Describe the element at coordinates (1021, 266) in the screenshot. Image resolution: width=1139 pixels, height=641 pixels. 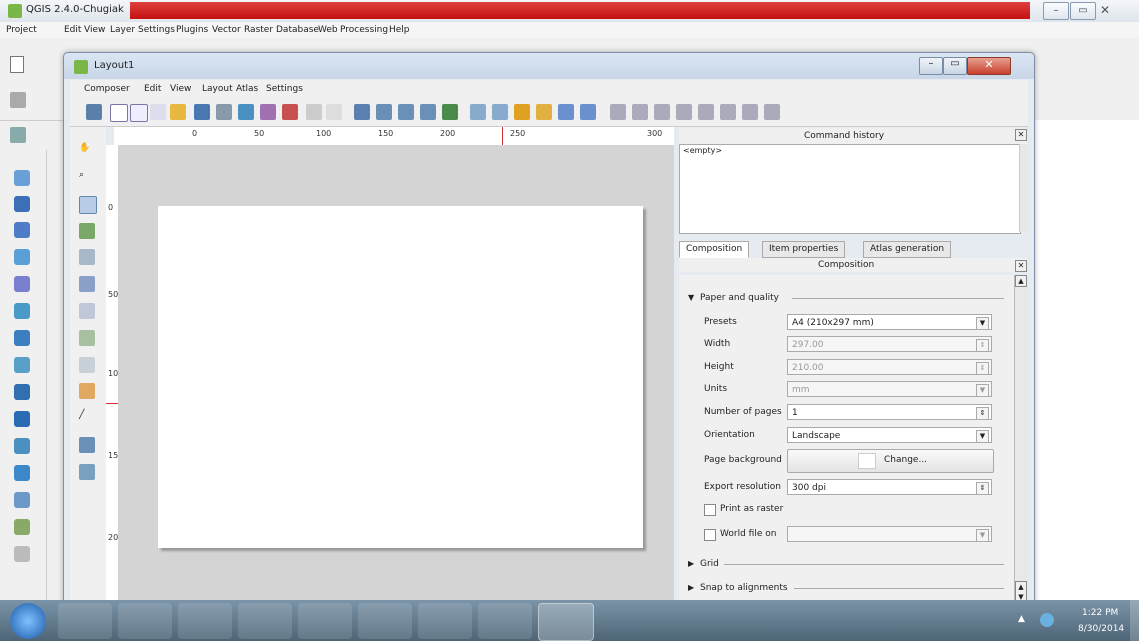
I see `close-composition-icon: ✕` at that location.